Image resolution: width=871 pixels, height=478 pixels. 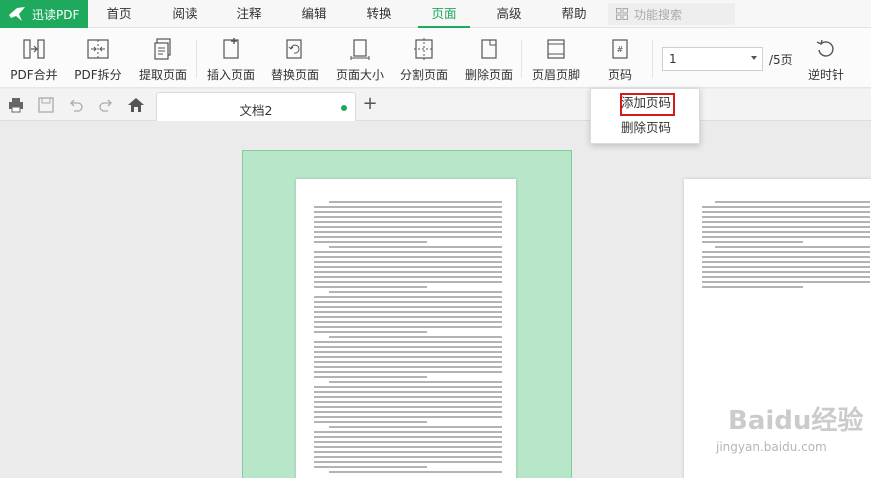 What do you see at coordinates (185, 14) in the screenshot?
I see `menu-read: 阅读` at bounding box center [185, 14].